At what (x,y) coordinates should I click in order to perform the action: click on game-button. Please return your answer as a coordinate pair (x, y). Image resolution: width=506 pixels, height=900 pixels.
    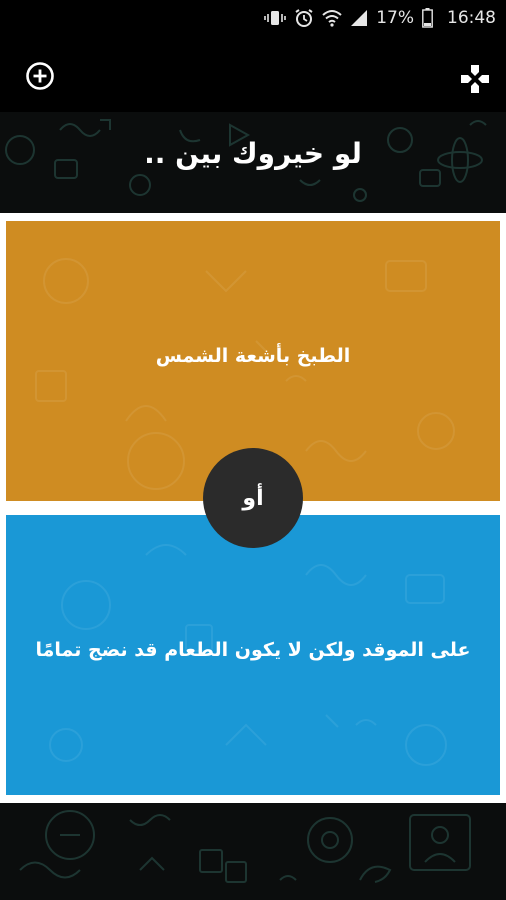
    Looking at the image, I should click on (475, 79).